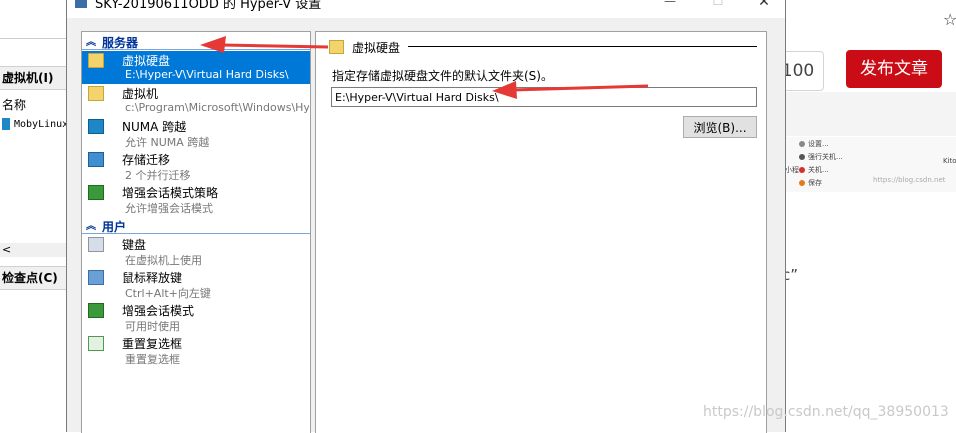  I want to click on watermark: https://blog.csdn.net/qq_38950013, so click(826, 412).